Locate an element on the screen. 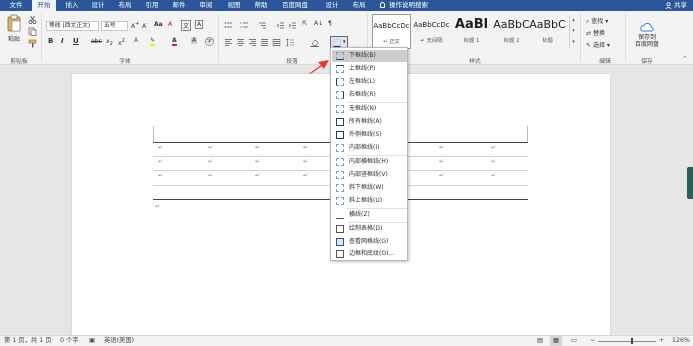 This screenshot has width=693, height=346. tab-file: 文件 is located at coordinates (16, 5).